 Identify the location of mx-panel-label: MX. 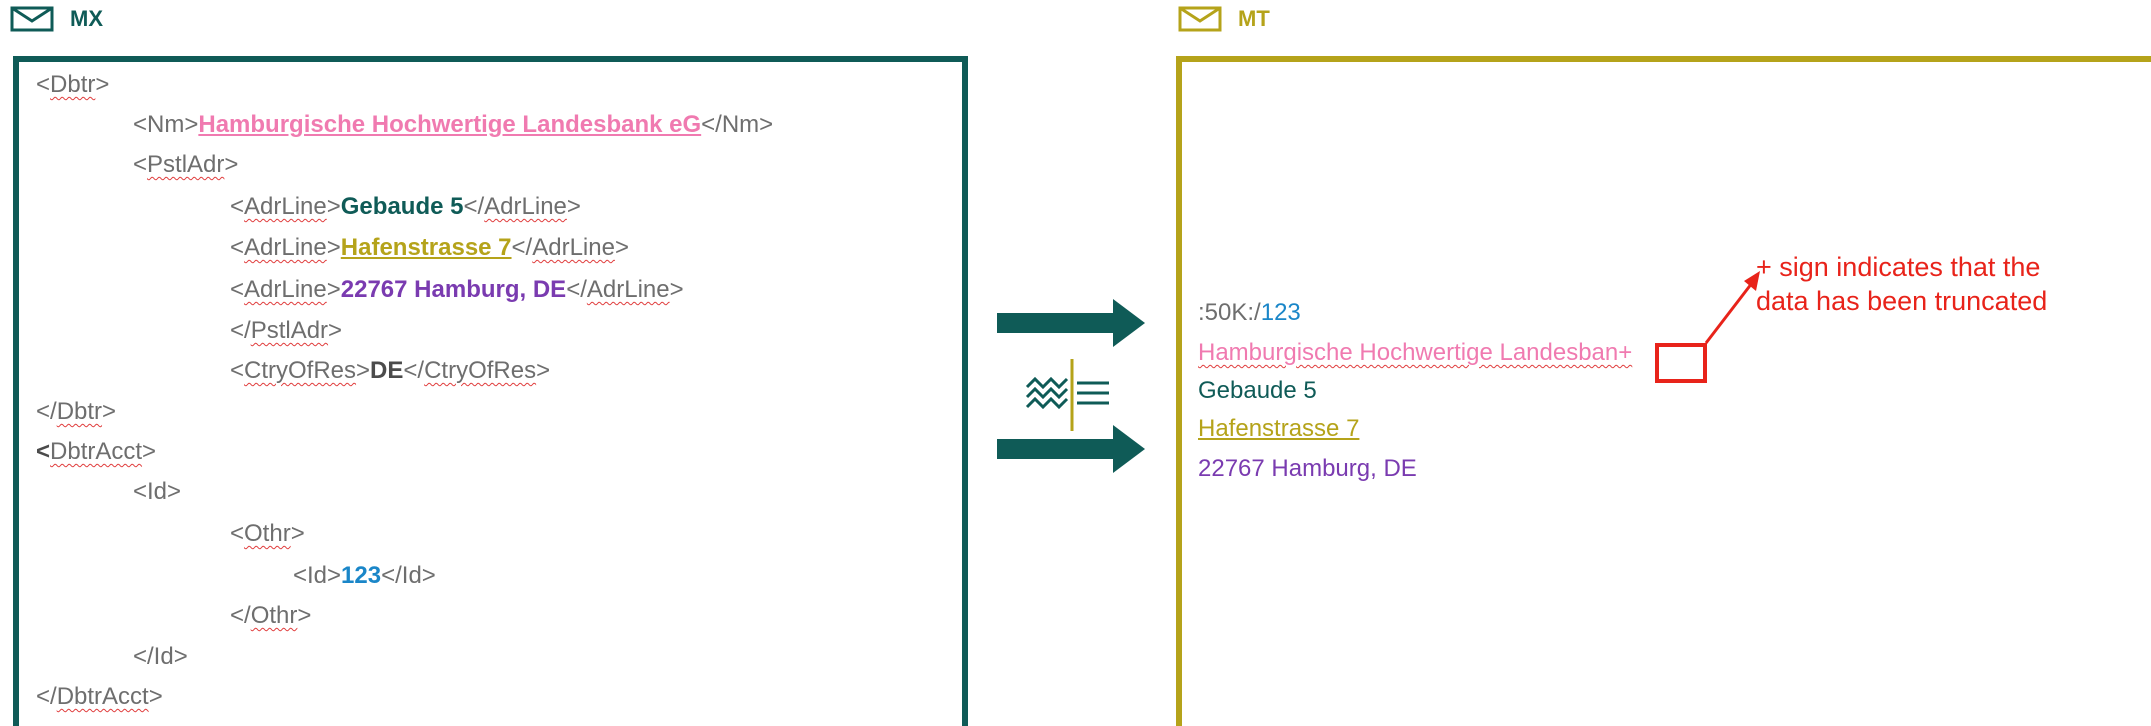
(56, 19).